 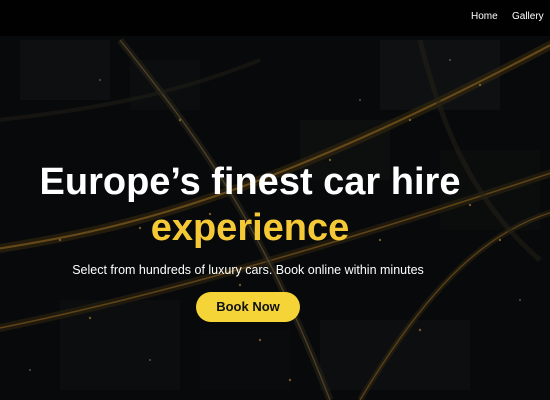 I want to click on book-now-button: Book Now, so click(x=248, y=307).